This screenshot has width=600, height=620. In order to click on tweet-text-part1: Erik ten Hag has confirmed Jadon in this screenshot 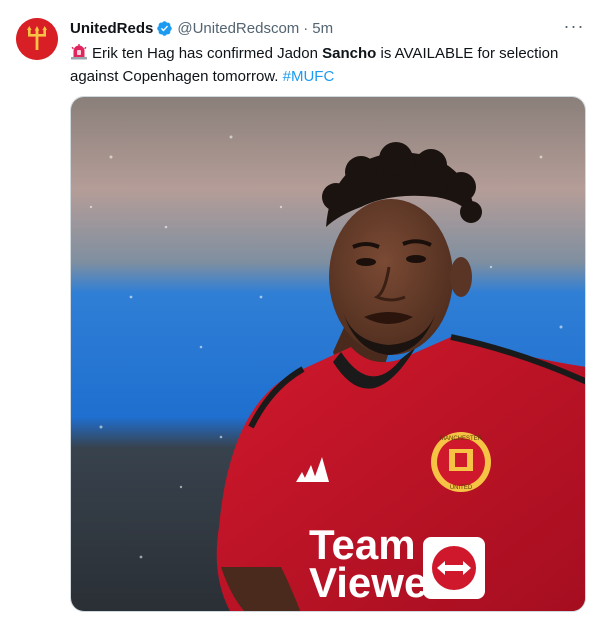, I will do `click(207, 53)`.